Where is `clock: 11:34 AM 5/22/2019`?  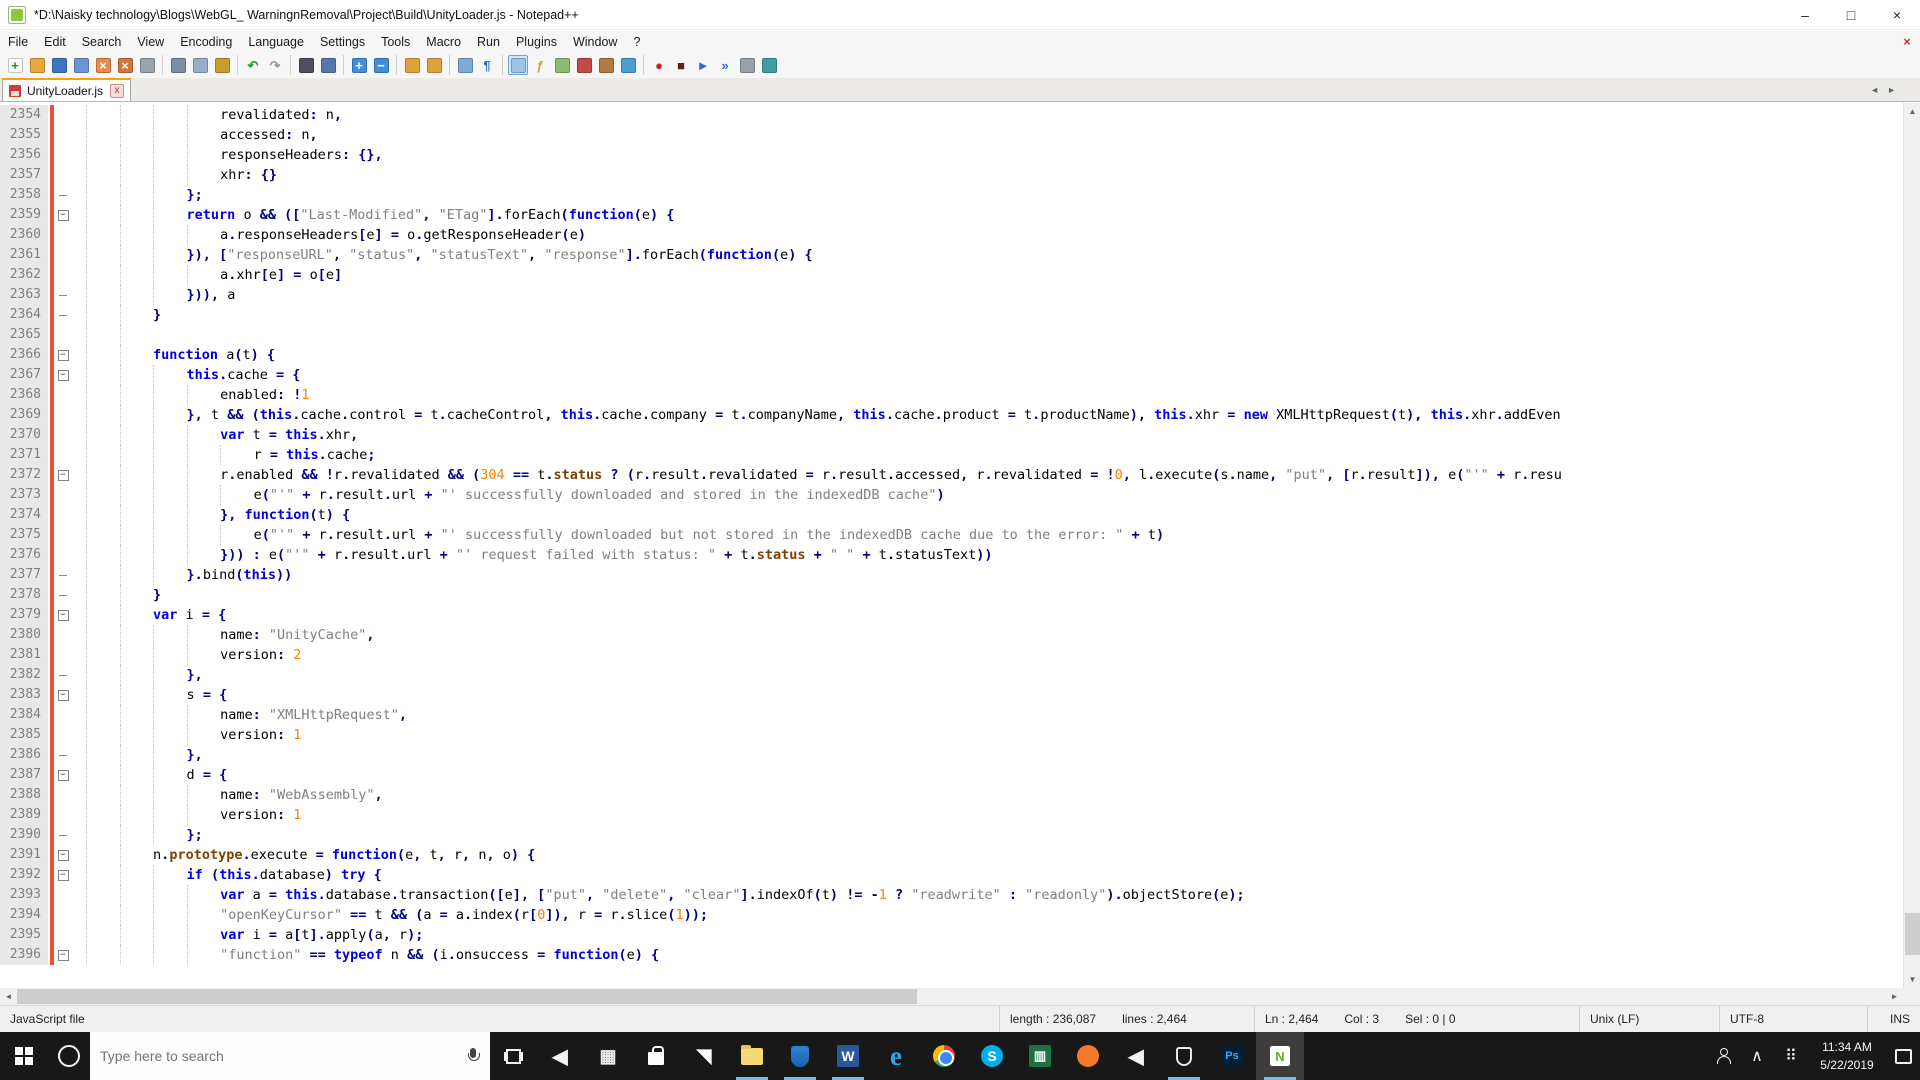
clock: 11:34 AM 5/22/2019 is located at coordinates (1847, 1056).